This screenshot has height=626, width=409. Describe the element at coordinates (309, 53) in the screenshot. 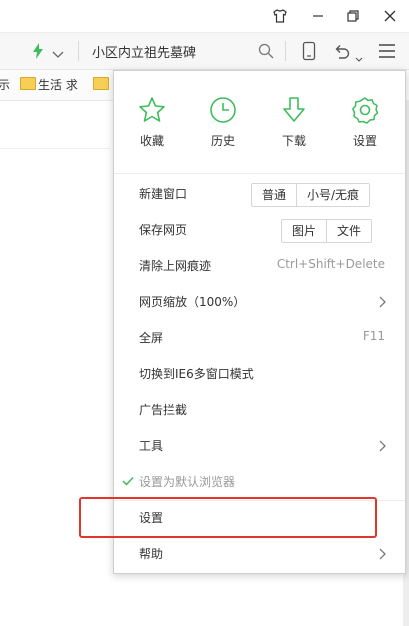

I see `phone-icon` at that location.